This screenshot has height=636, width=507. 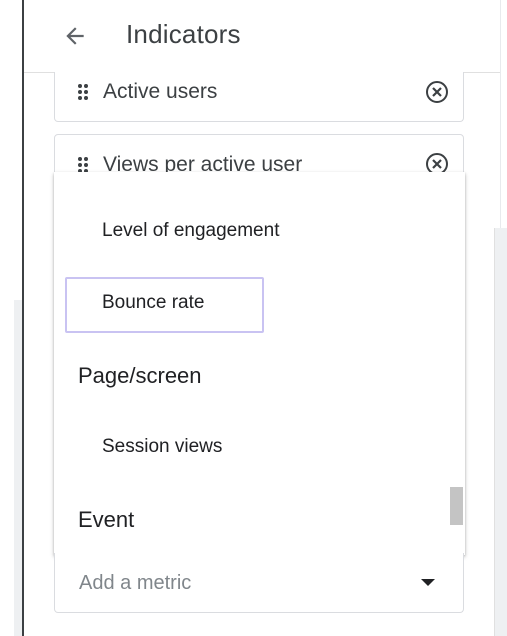 I want to click on back-button, so click(x=75, y=36).